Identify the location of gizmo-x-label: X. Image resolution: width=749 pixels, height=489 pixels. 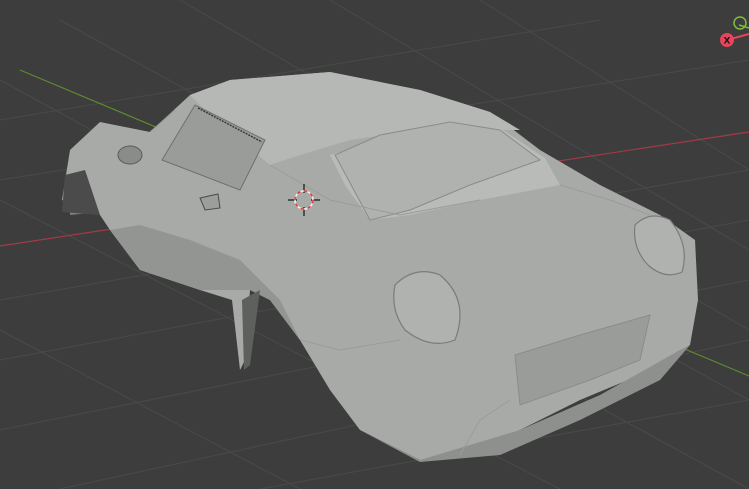
(727, 42).